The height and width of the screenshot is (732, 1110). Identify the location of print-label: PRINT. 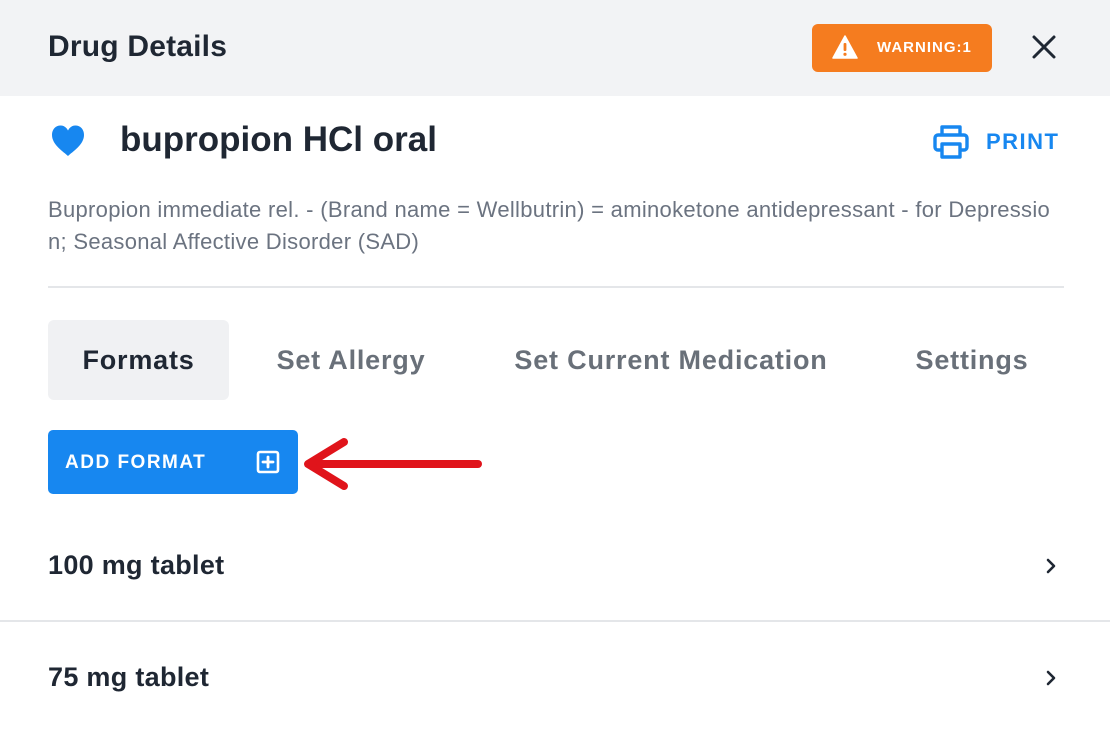
(1023, 141).